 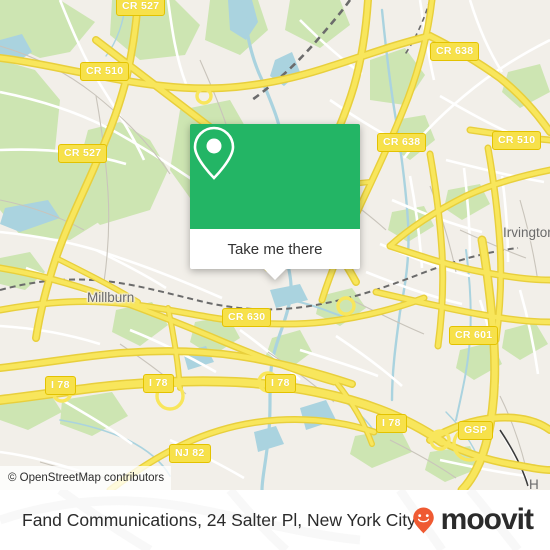 I want to click on moovit-logo: moovit, so click(x=472, y=520).